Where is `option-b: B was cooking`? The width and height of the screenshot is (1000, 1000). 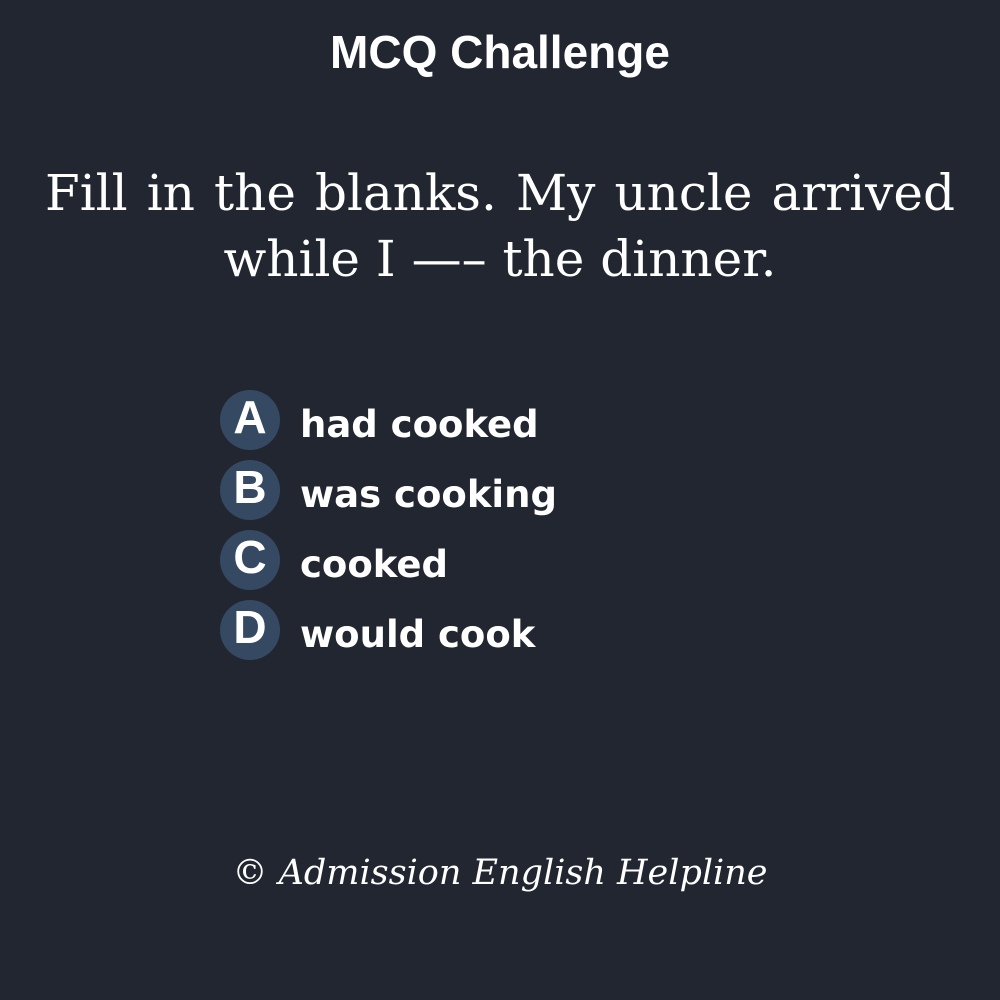 option-b: B was cooking is located at coordinates (570, 495).